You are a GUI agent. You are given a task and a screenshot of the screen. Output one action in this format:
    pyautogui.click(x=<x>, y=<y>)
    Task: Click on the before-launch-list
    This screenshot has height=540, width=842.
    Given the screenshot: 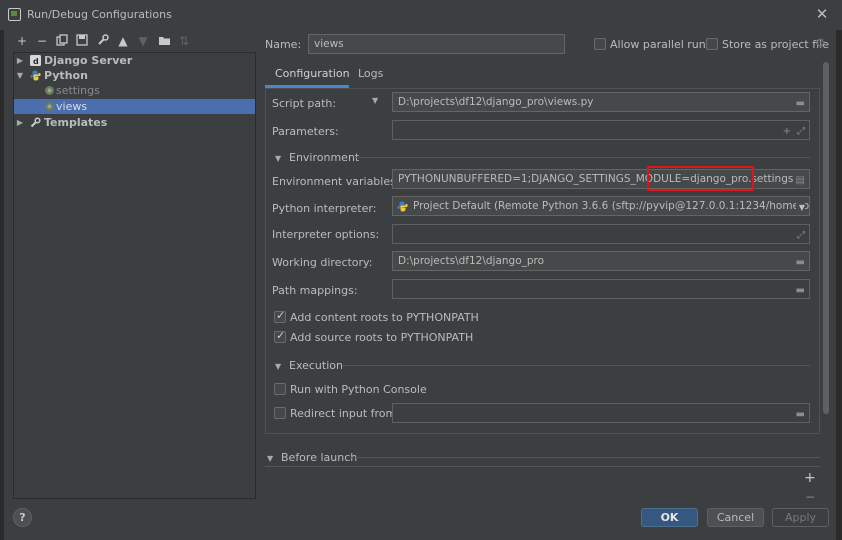 What is the action you would take?
    pyautogui.click(x=542, y=483)
    